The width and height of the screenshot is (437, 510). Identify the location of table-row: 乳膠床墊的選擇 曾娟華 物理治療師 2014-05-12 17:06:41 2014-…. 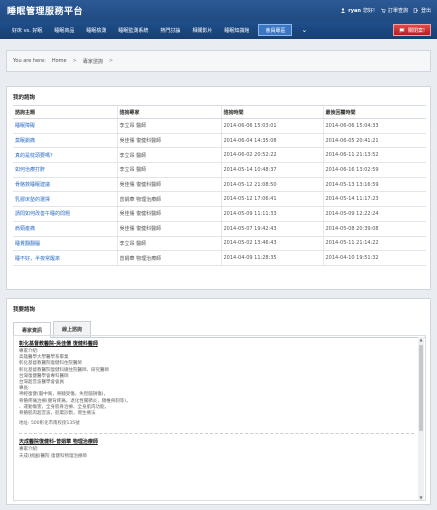
(219, 199).